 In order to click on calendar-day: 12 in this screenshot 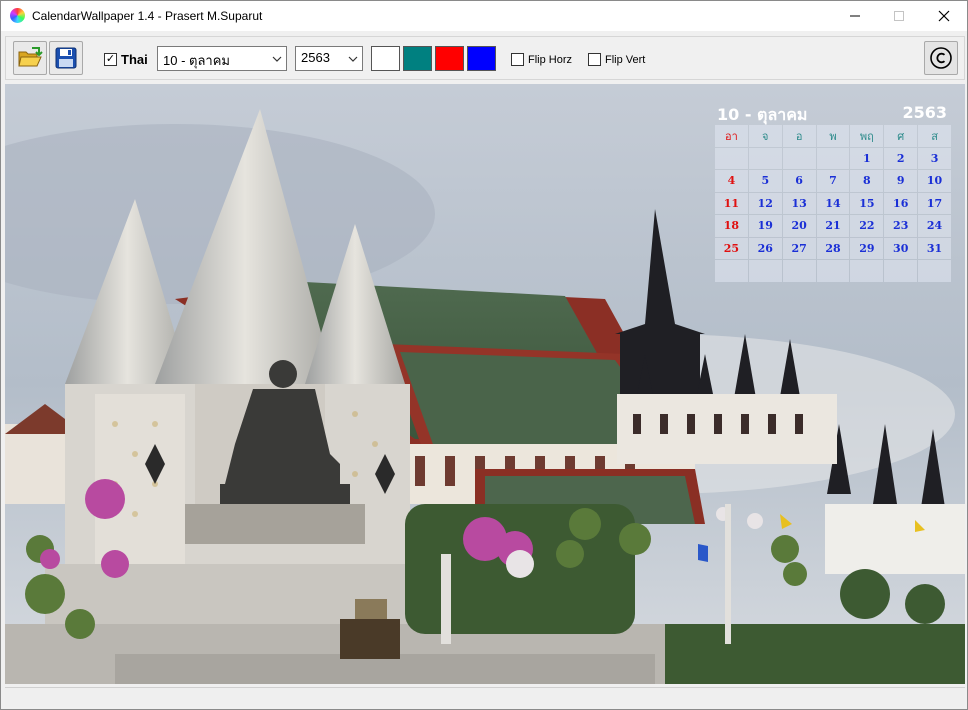, I will do `click(765, 203)`.